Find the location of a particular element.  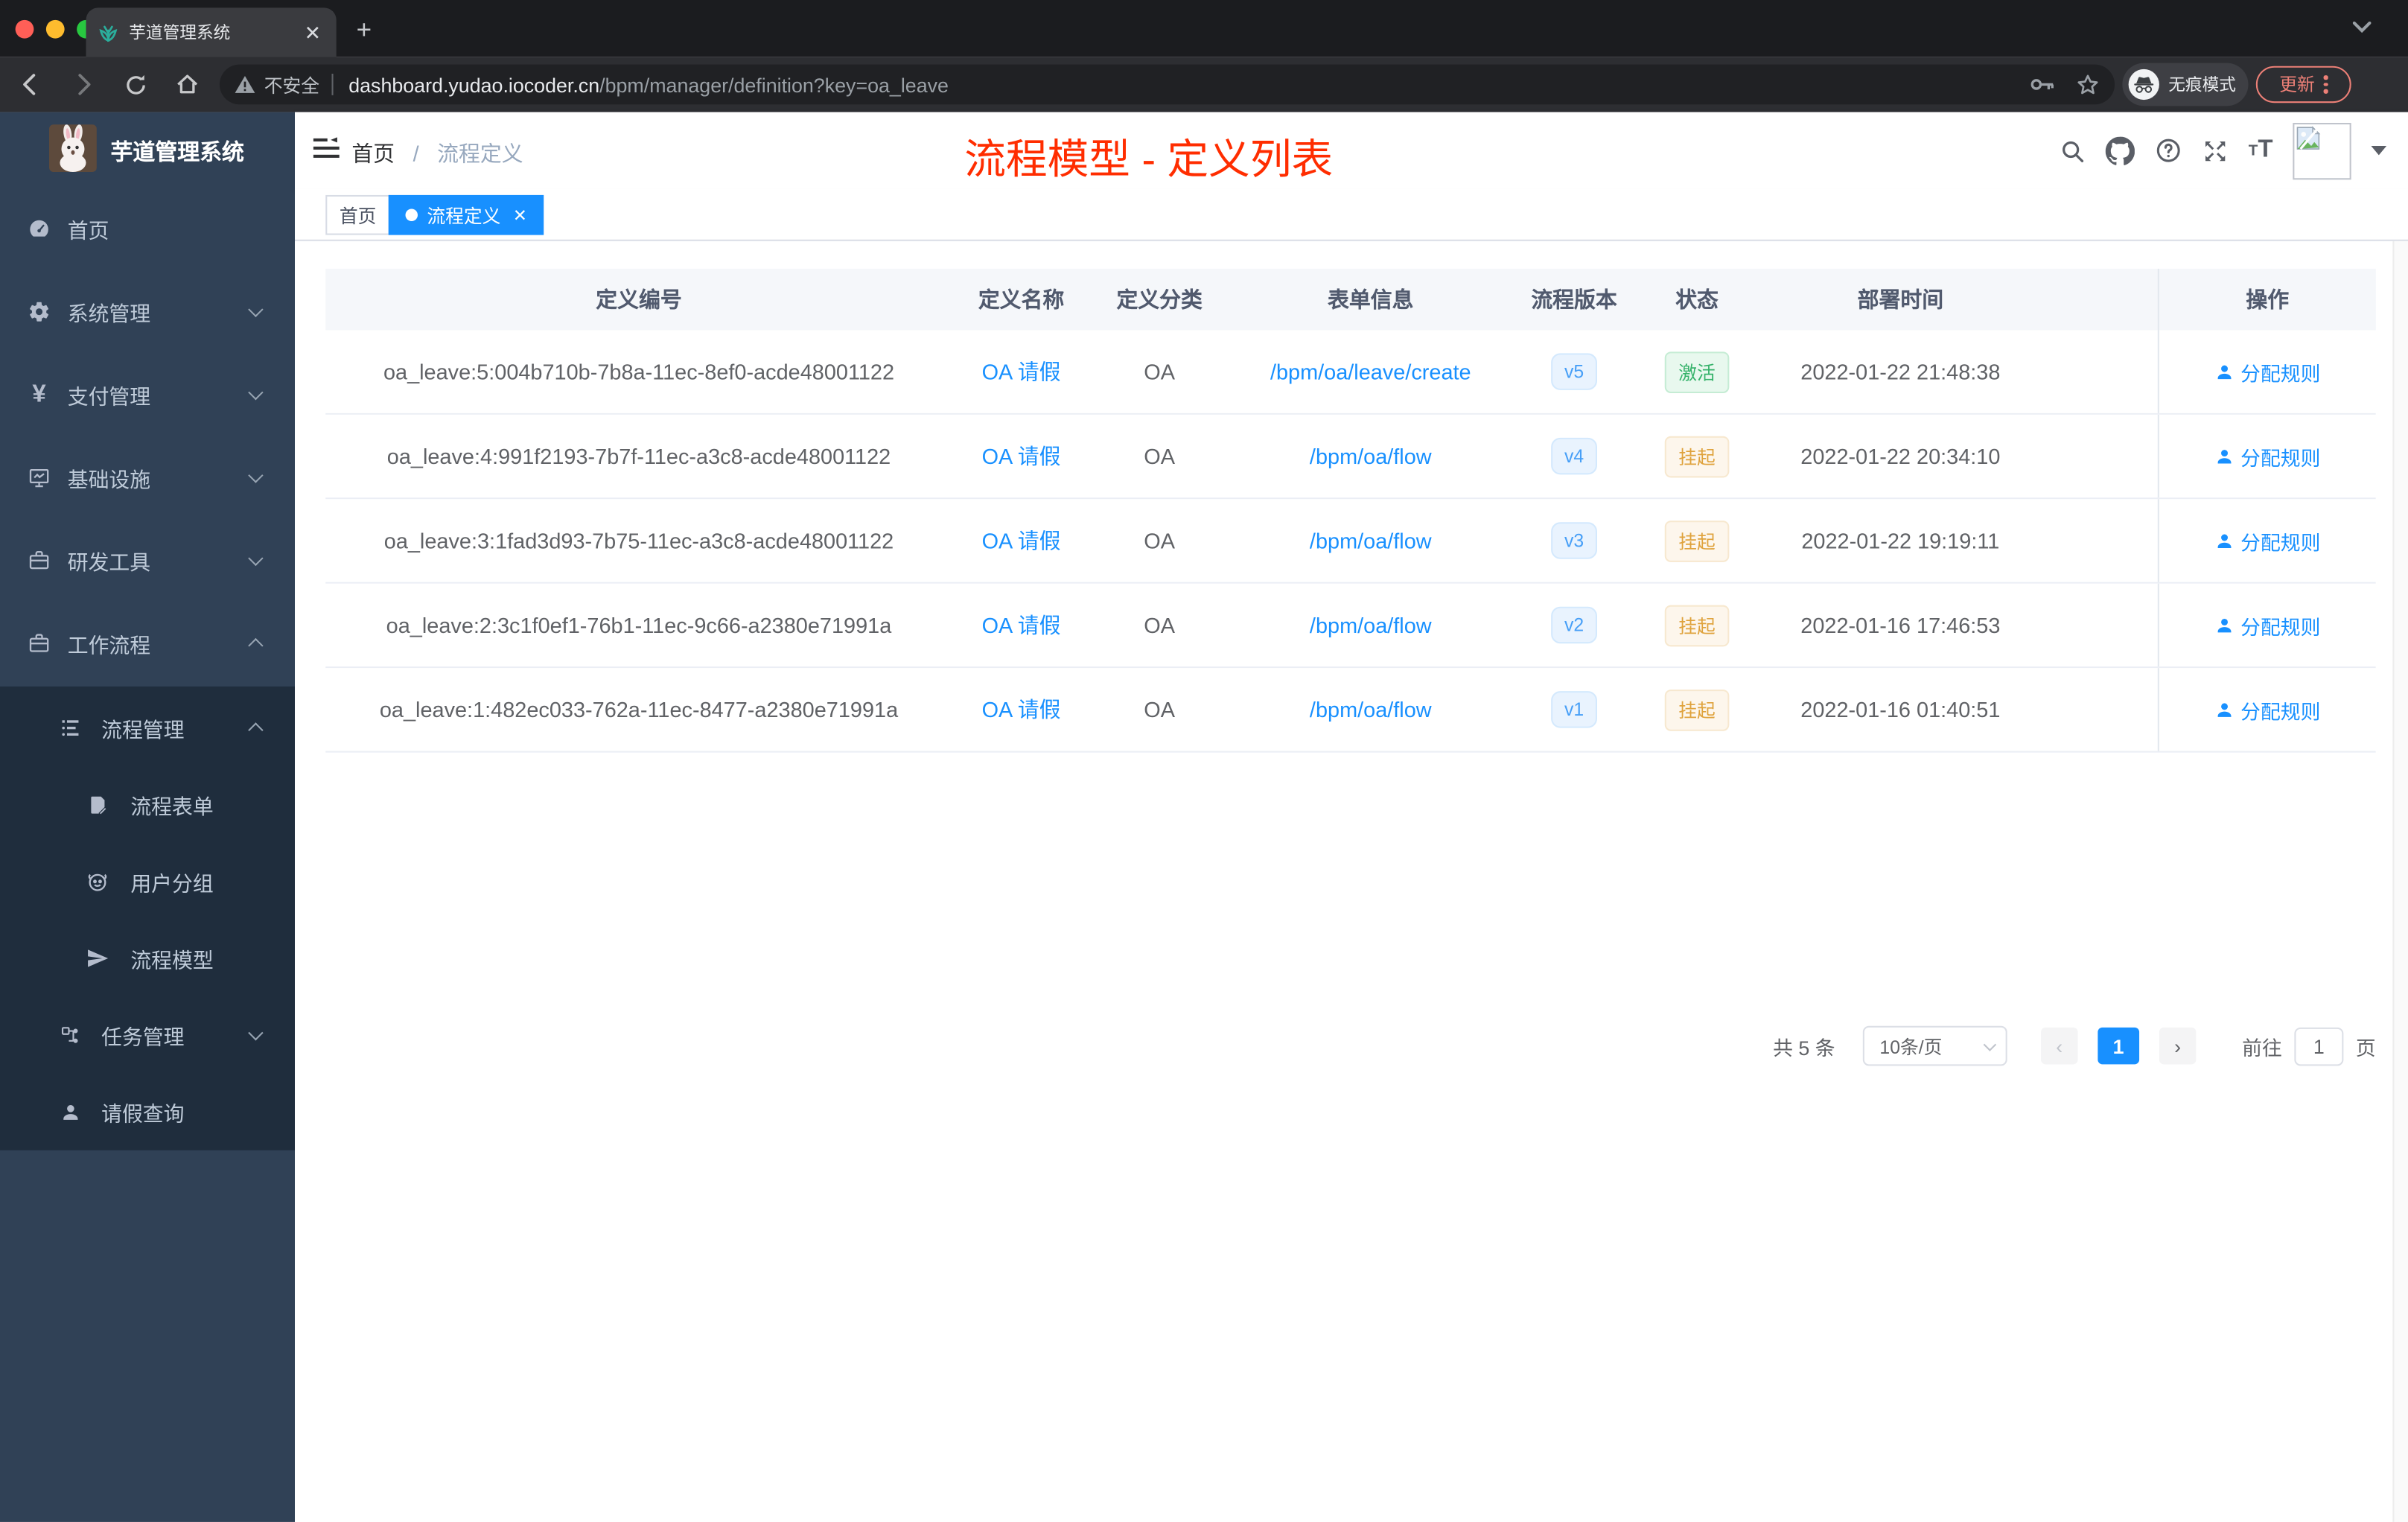

breadcrumb-home: 首页 is located at coordinates (373, 153).